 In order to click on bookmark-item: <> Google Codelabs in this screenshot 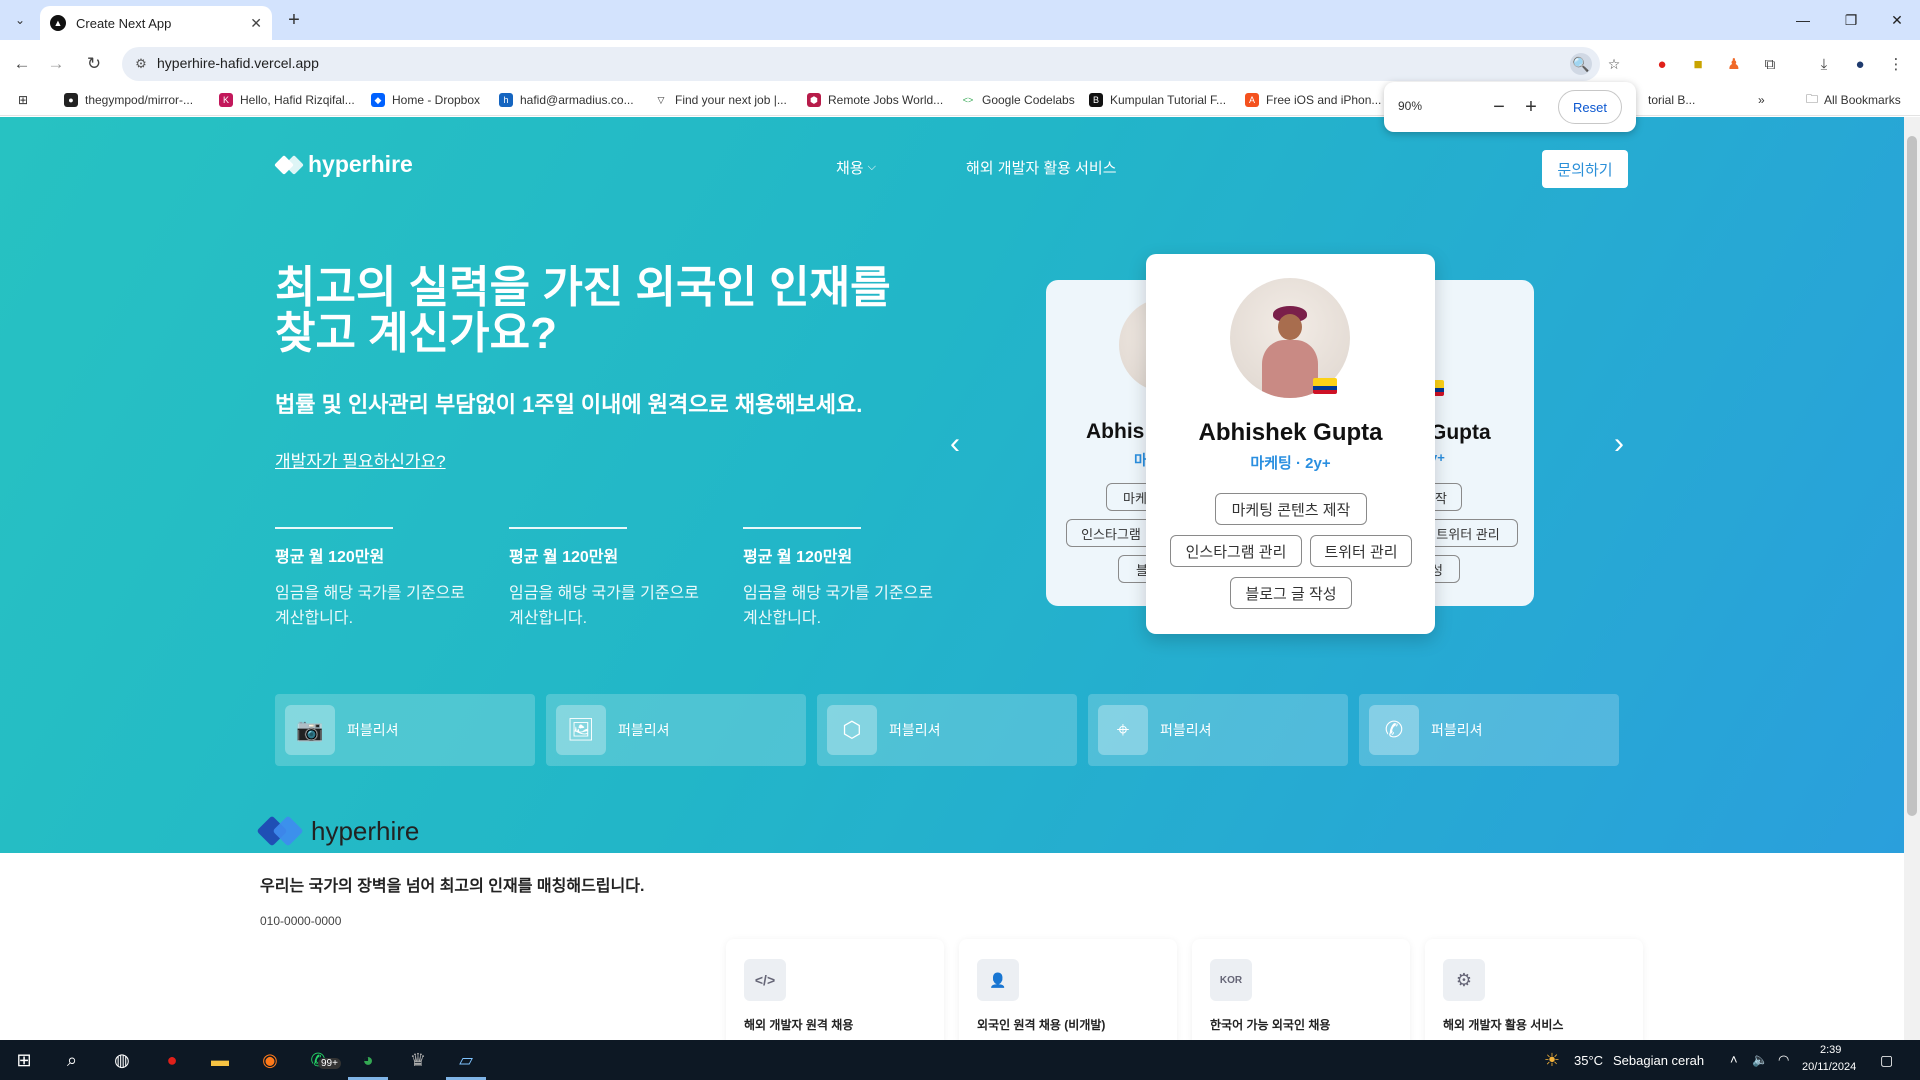, I will do `click(1018, 100)`.